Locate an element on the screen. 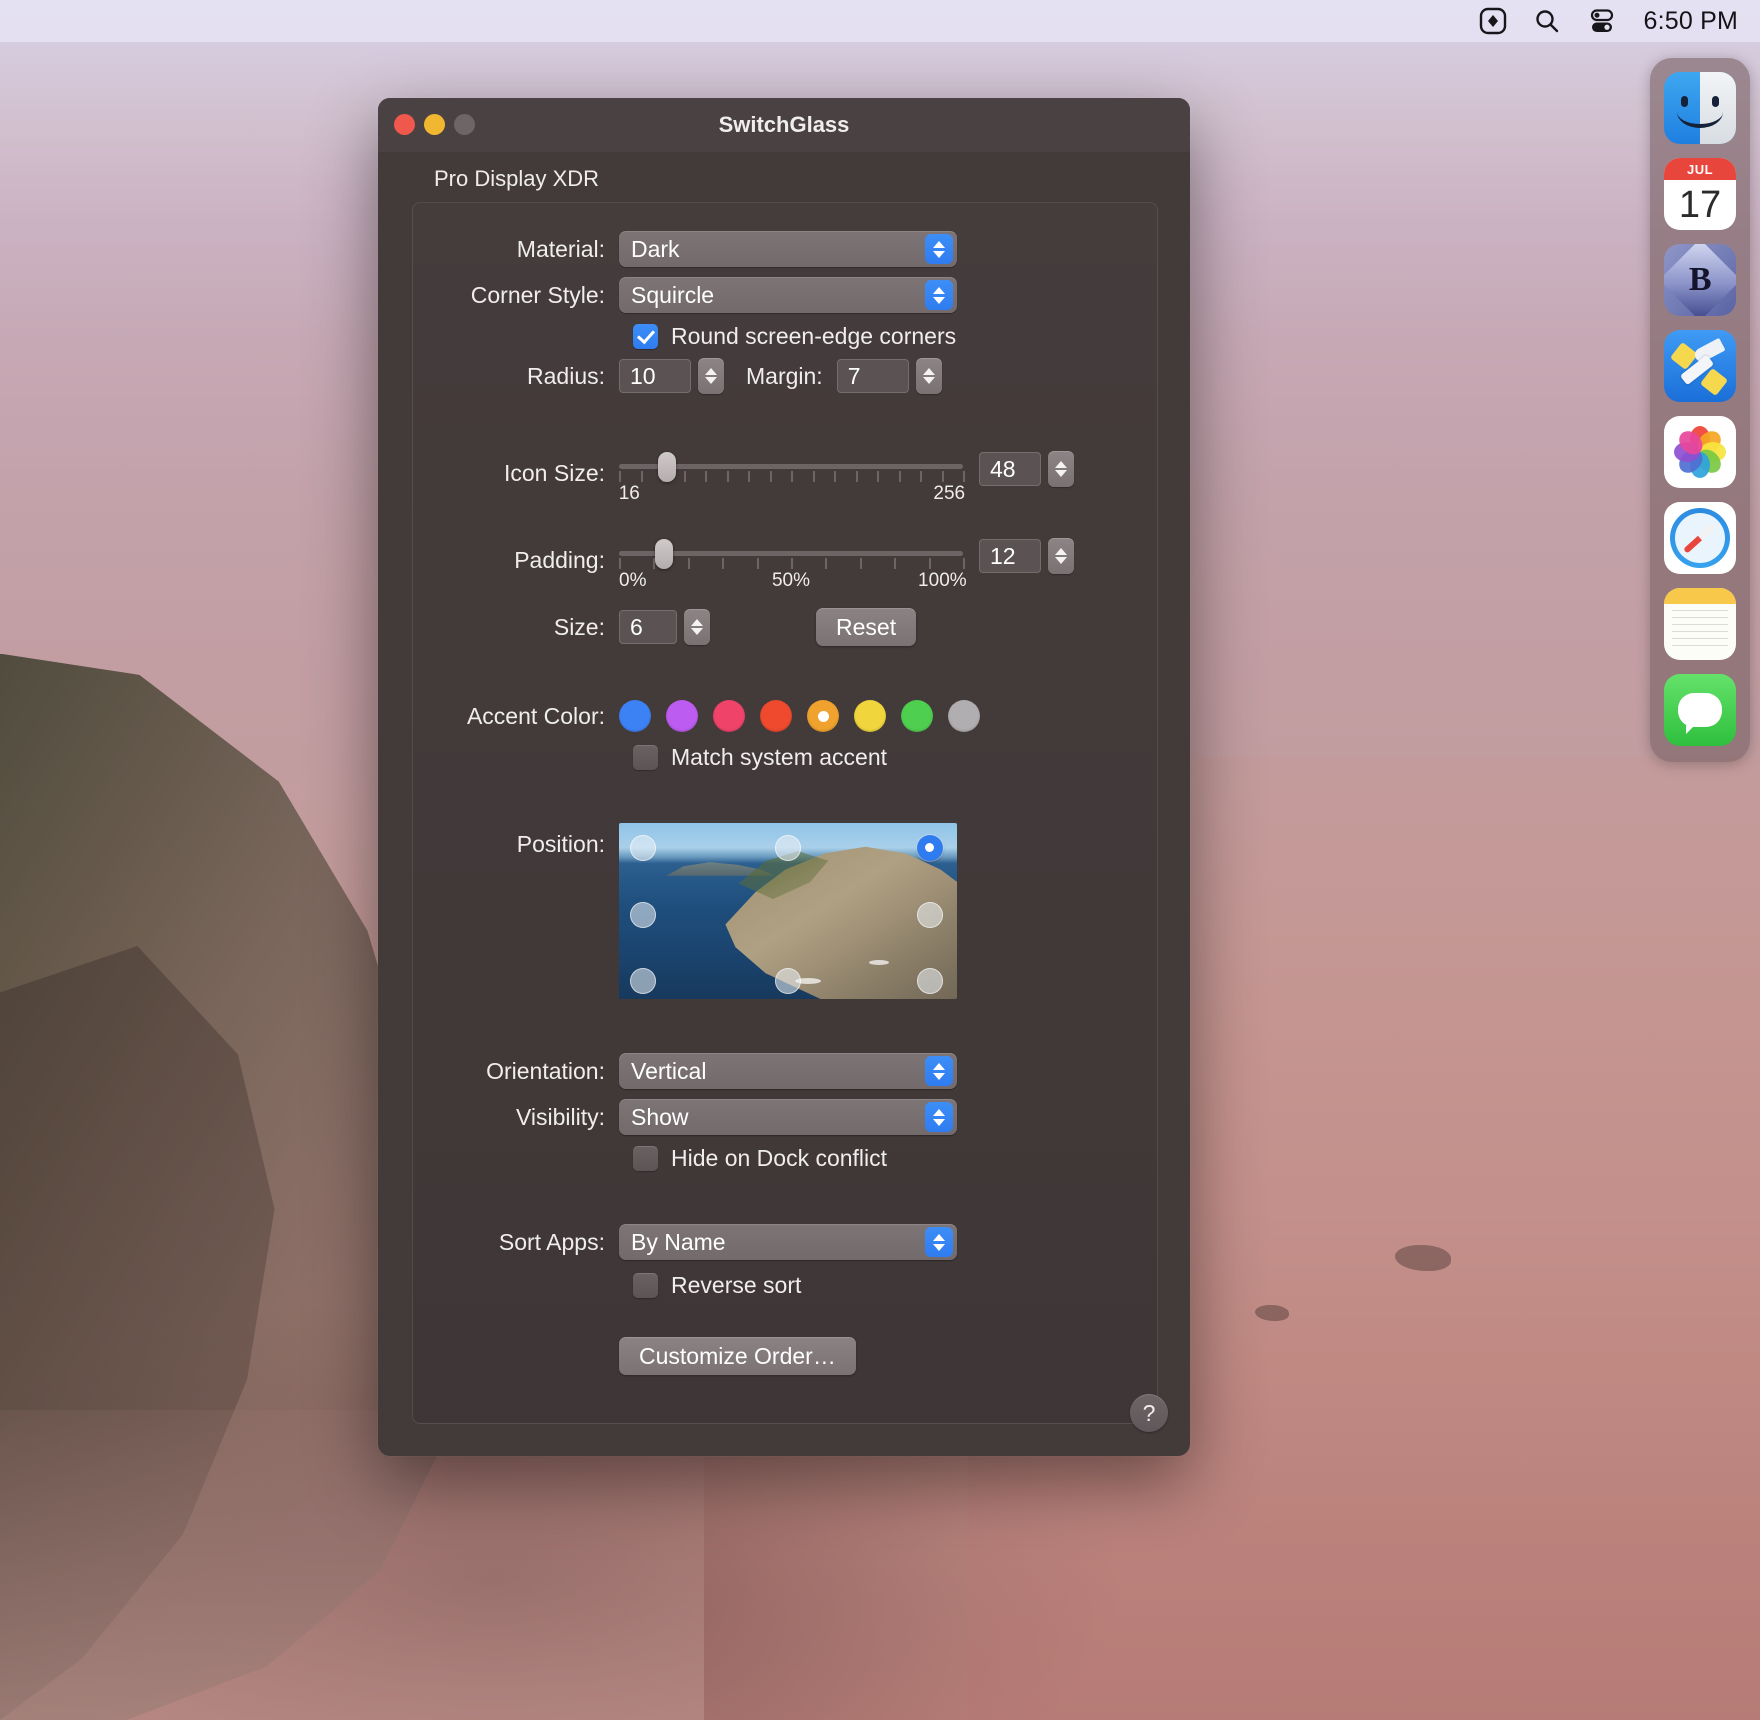 The width and height of the screenshot is (1760, 1720). calendar-month: JUL is located at coordinates (1700, 169).